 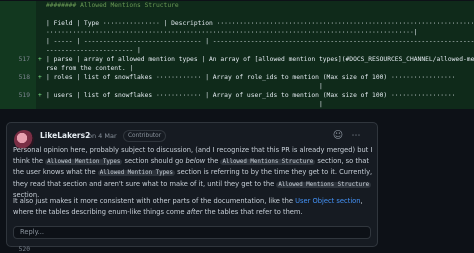 What do you see at coordinates (194, 211) in the screenshot?
I see `emphasis-text: after` at bounding box center [194, 211].